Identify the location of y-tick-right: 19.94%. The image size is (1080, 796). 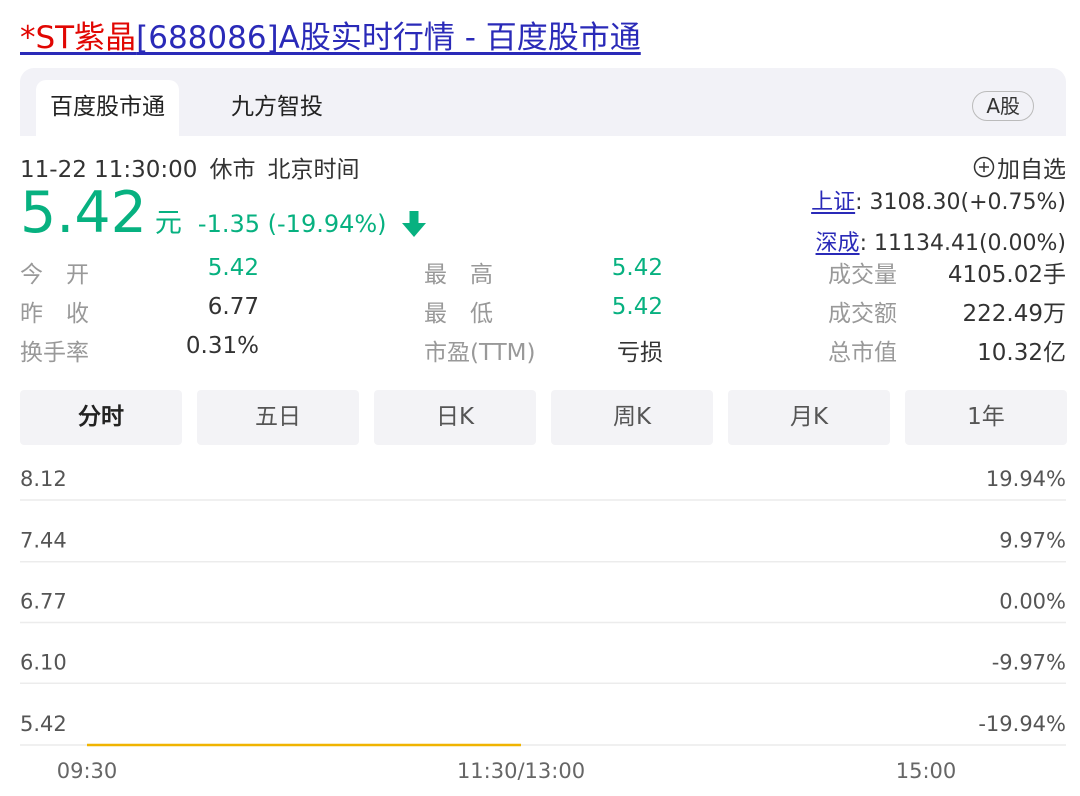
(1026, 479).